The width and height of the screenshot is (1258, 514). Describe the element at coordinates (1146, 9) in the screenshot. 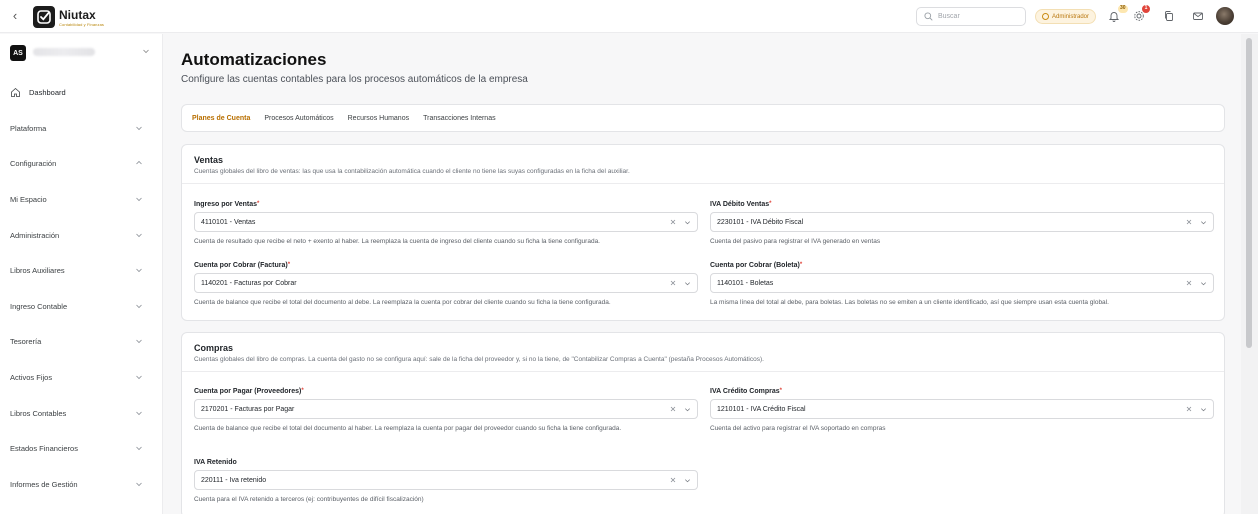

I see `alerts-count-badge: 1` at that location.